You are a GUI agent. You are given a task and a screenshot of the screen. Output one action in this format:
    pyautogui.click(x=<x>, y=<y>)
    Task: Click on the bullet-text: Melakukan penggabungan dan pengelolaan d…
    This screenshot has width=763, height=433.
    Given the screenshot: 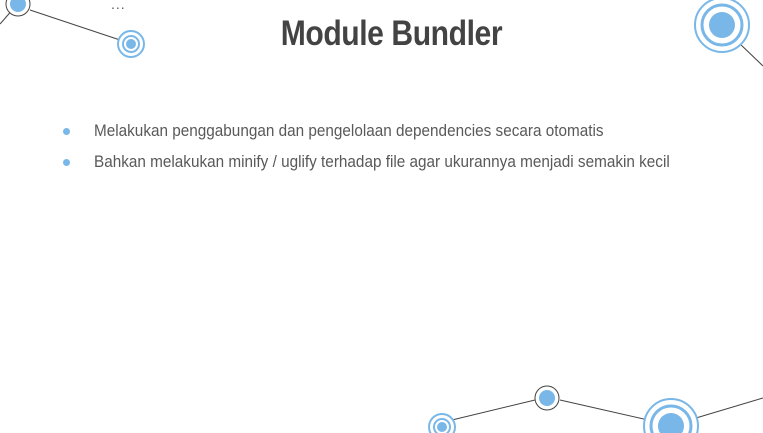 What is the action you would take?
    pyautogui.click(x=349, y=130)
    